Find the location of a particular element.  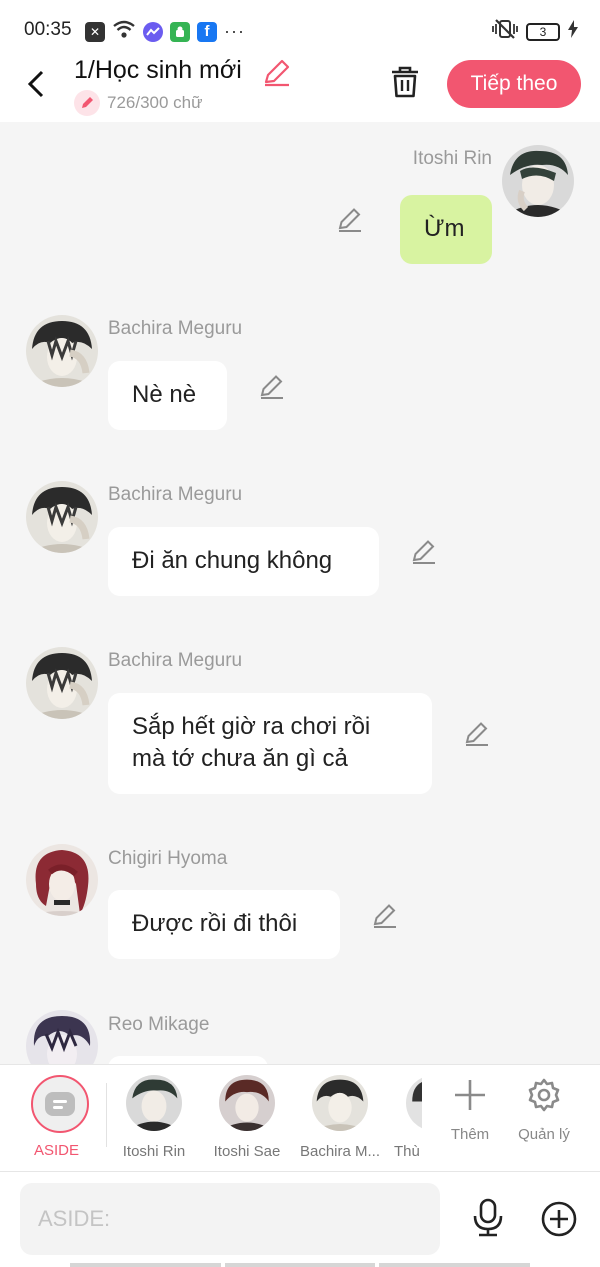

chat-bubble-icon is located at coordinates (60, 1104).